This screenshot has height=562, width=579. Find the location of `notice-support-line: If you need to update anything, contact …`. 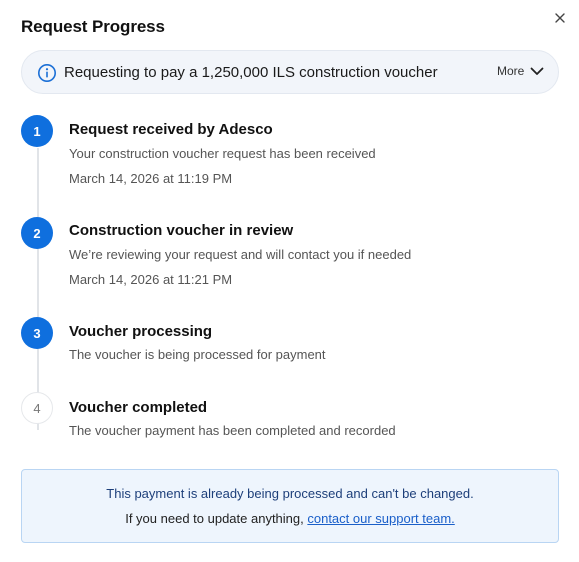

notice-support-line: If you need to update anything, contact … is located at coordinates (290, 518).